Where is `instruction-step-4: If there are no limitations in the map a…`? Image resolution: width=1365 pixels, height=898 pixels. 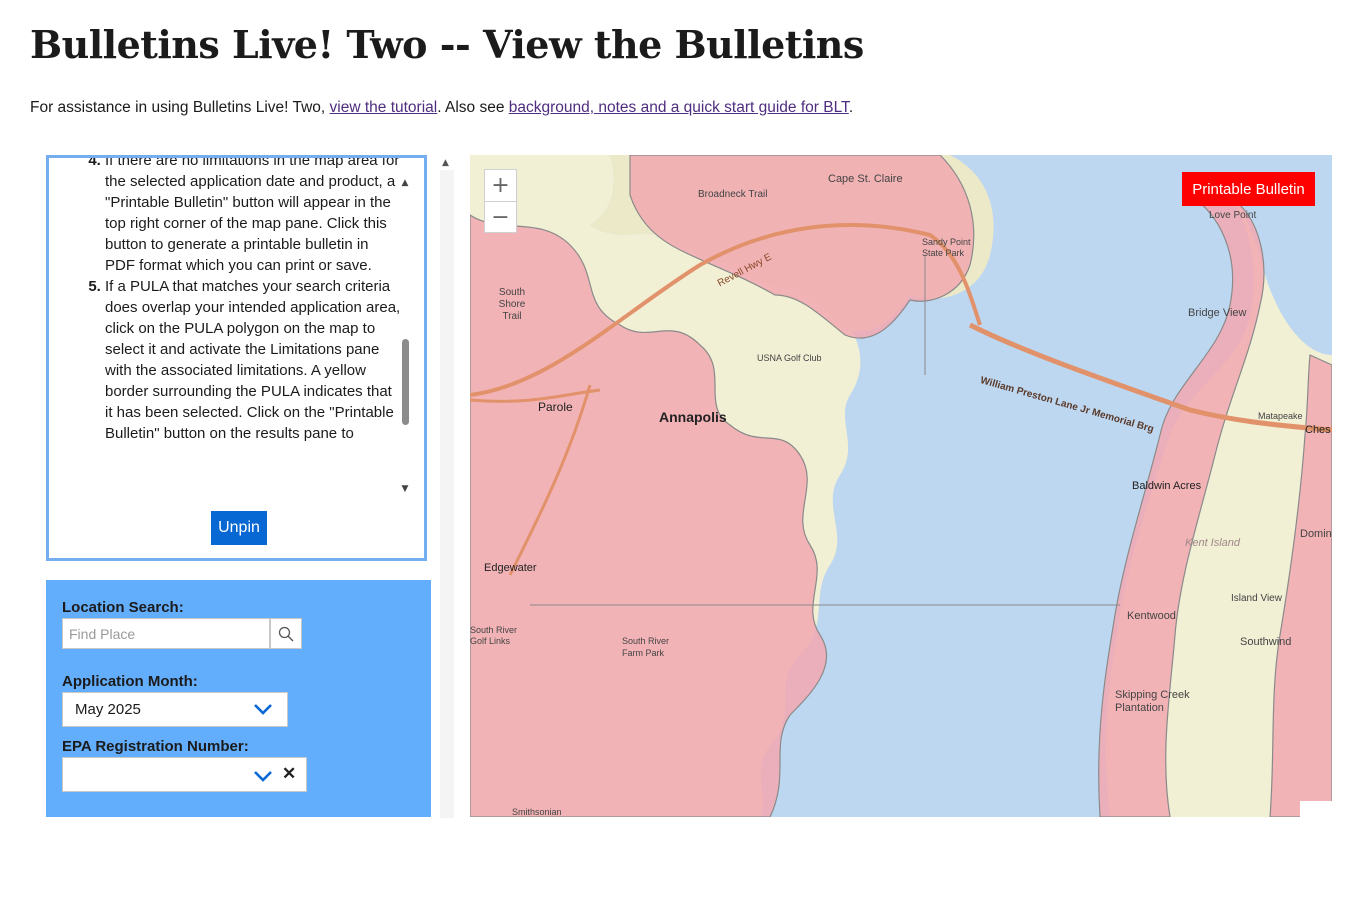
instruction-step-4: If there are no limitations in the map a… is located at coordinates (253, 217).